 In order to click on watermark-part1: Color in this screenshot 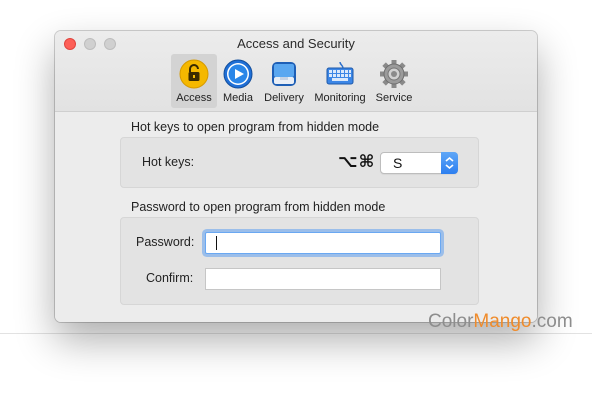, I will do `click(451, 321)`.